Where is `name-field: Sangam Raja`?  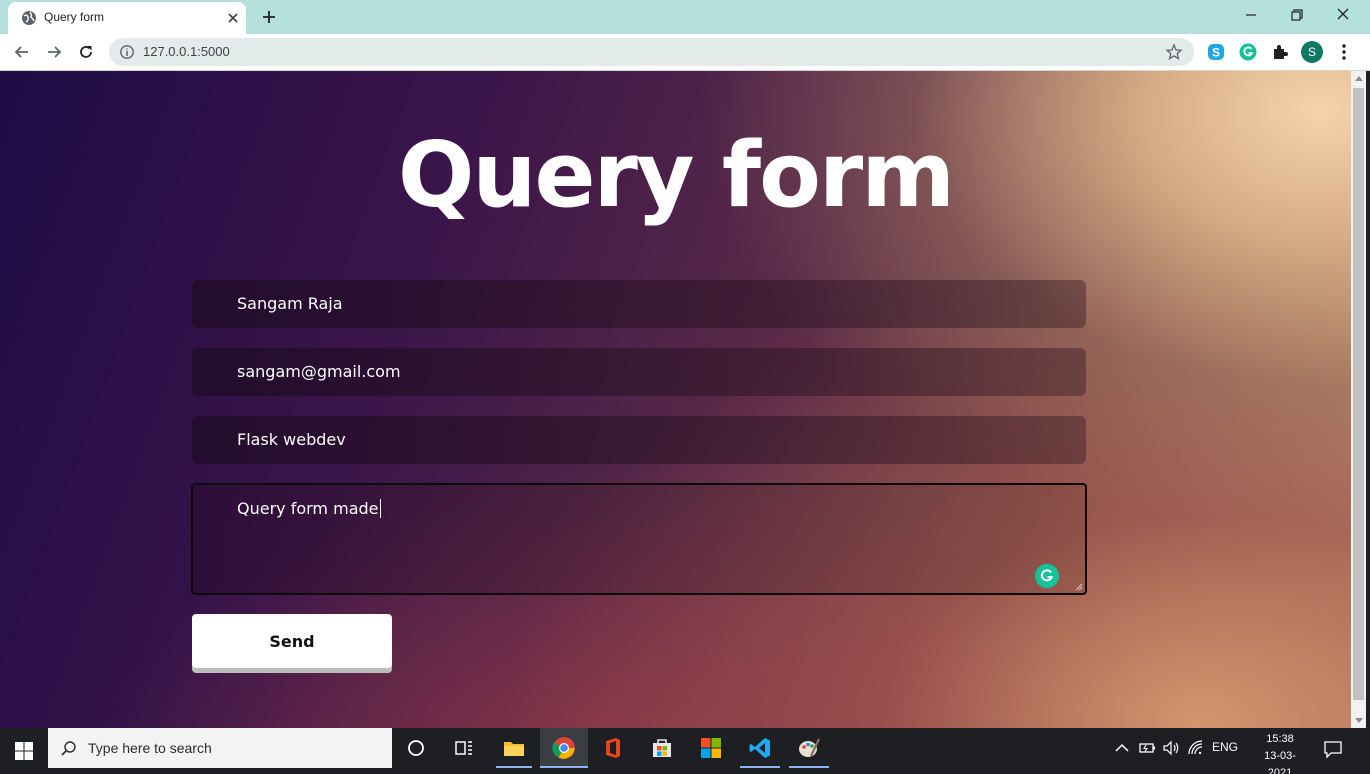
name-field: Sangam Raja is located at coordinates (639, 304).